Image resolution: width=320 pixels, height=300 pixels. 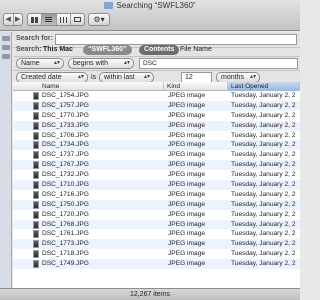 I want to click on window-title: Searching “SWFL360”, so click(x=150, y=5).